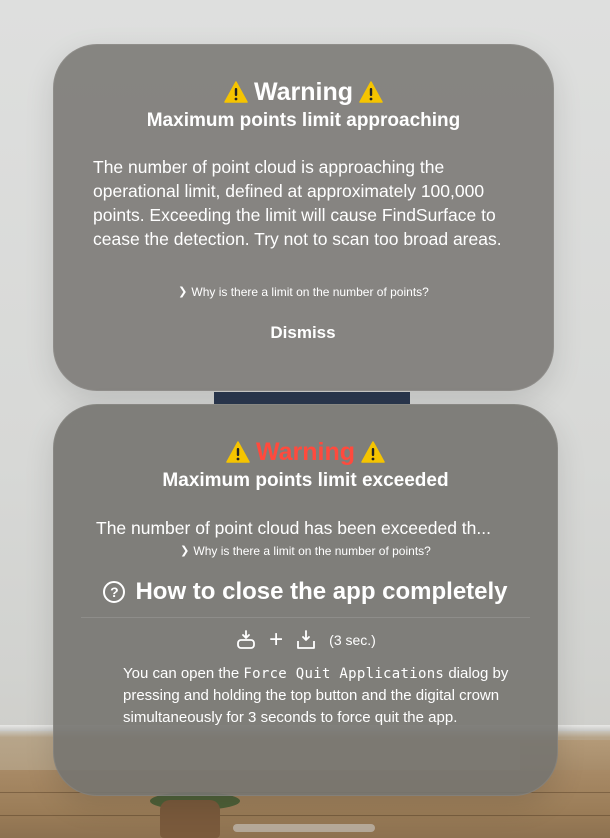 This screenshot has height=838, width=610. I want to click on home-indicator, so click(304, 828).